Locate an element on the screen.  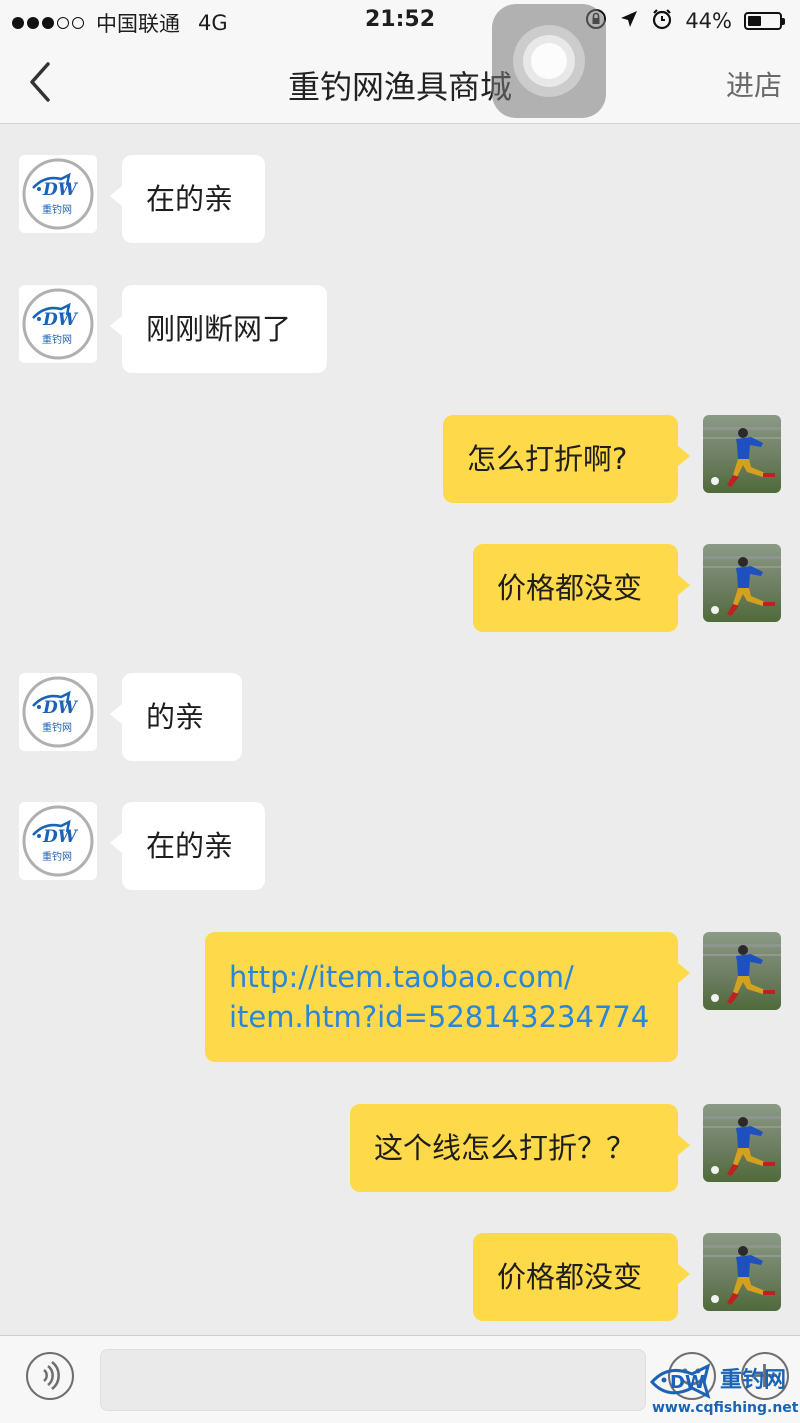
message-text: 怎么打折啊? is located at coordinates (547, 459).